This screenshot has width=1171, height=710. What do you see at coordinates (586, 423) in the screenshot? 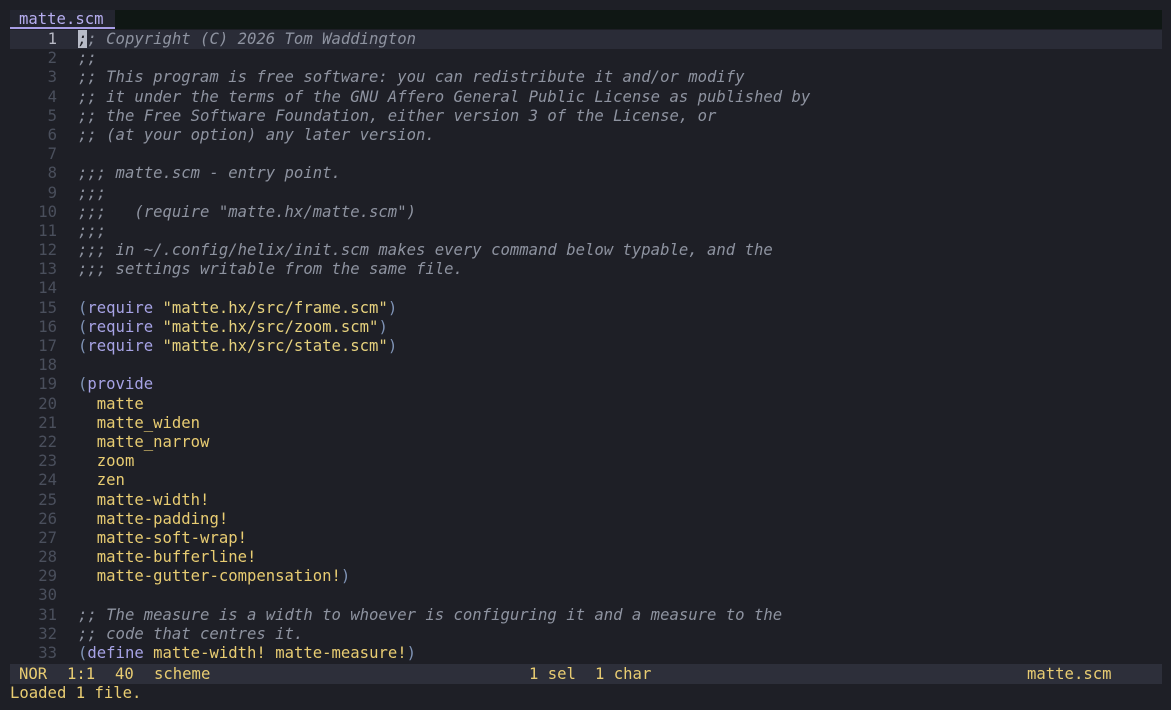
I see `code-line: 21 matte_widen` at bounding box center [586, 423].